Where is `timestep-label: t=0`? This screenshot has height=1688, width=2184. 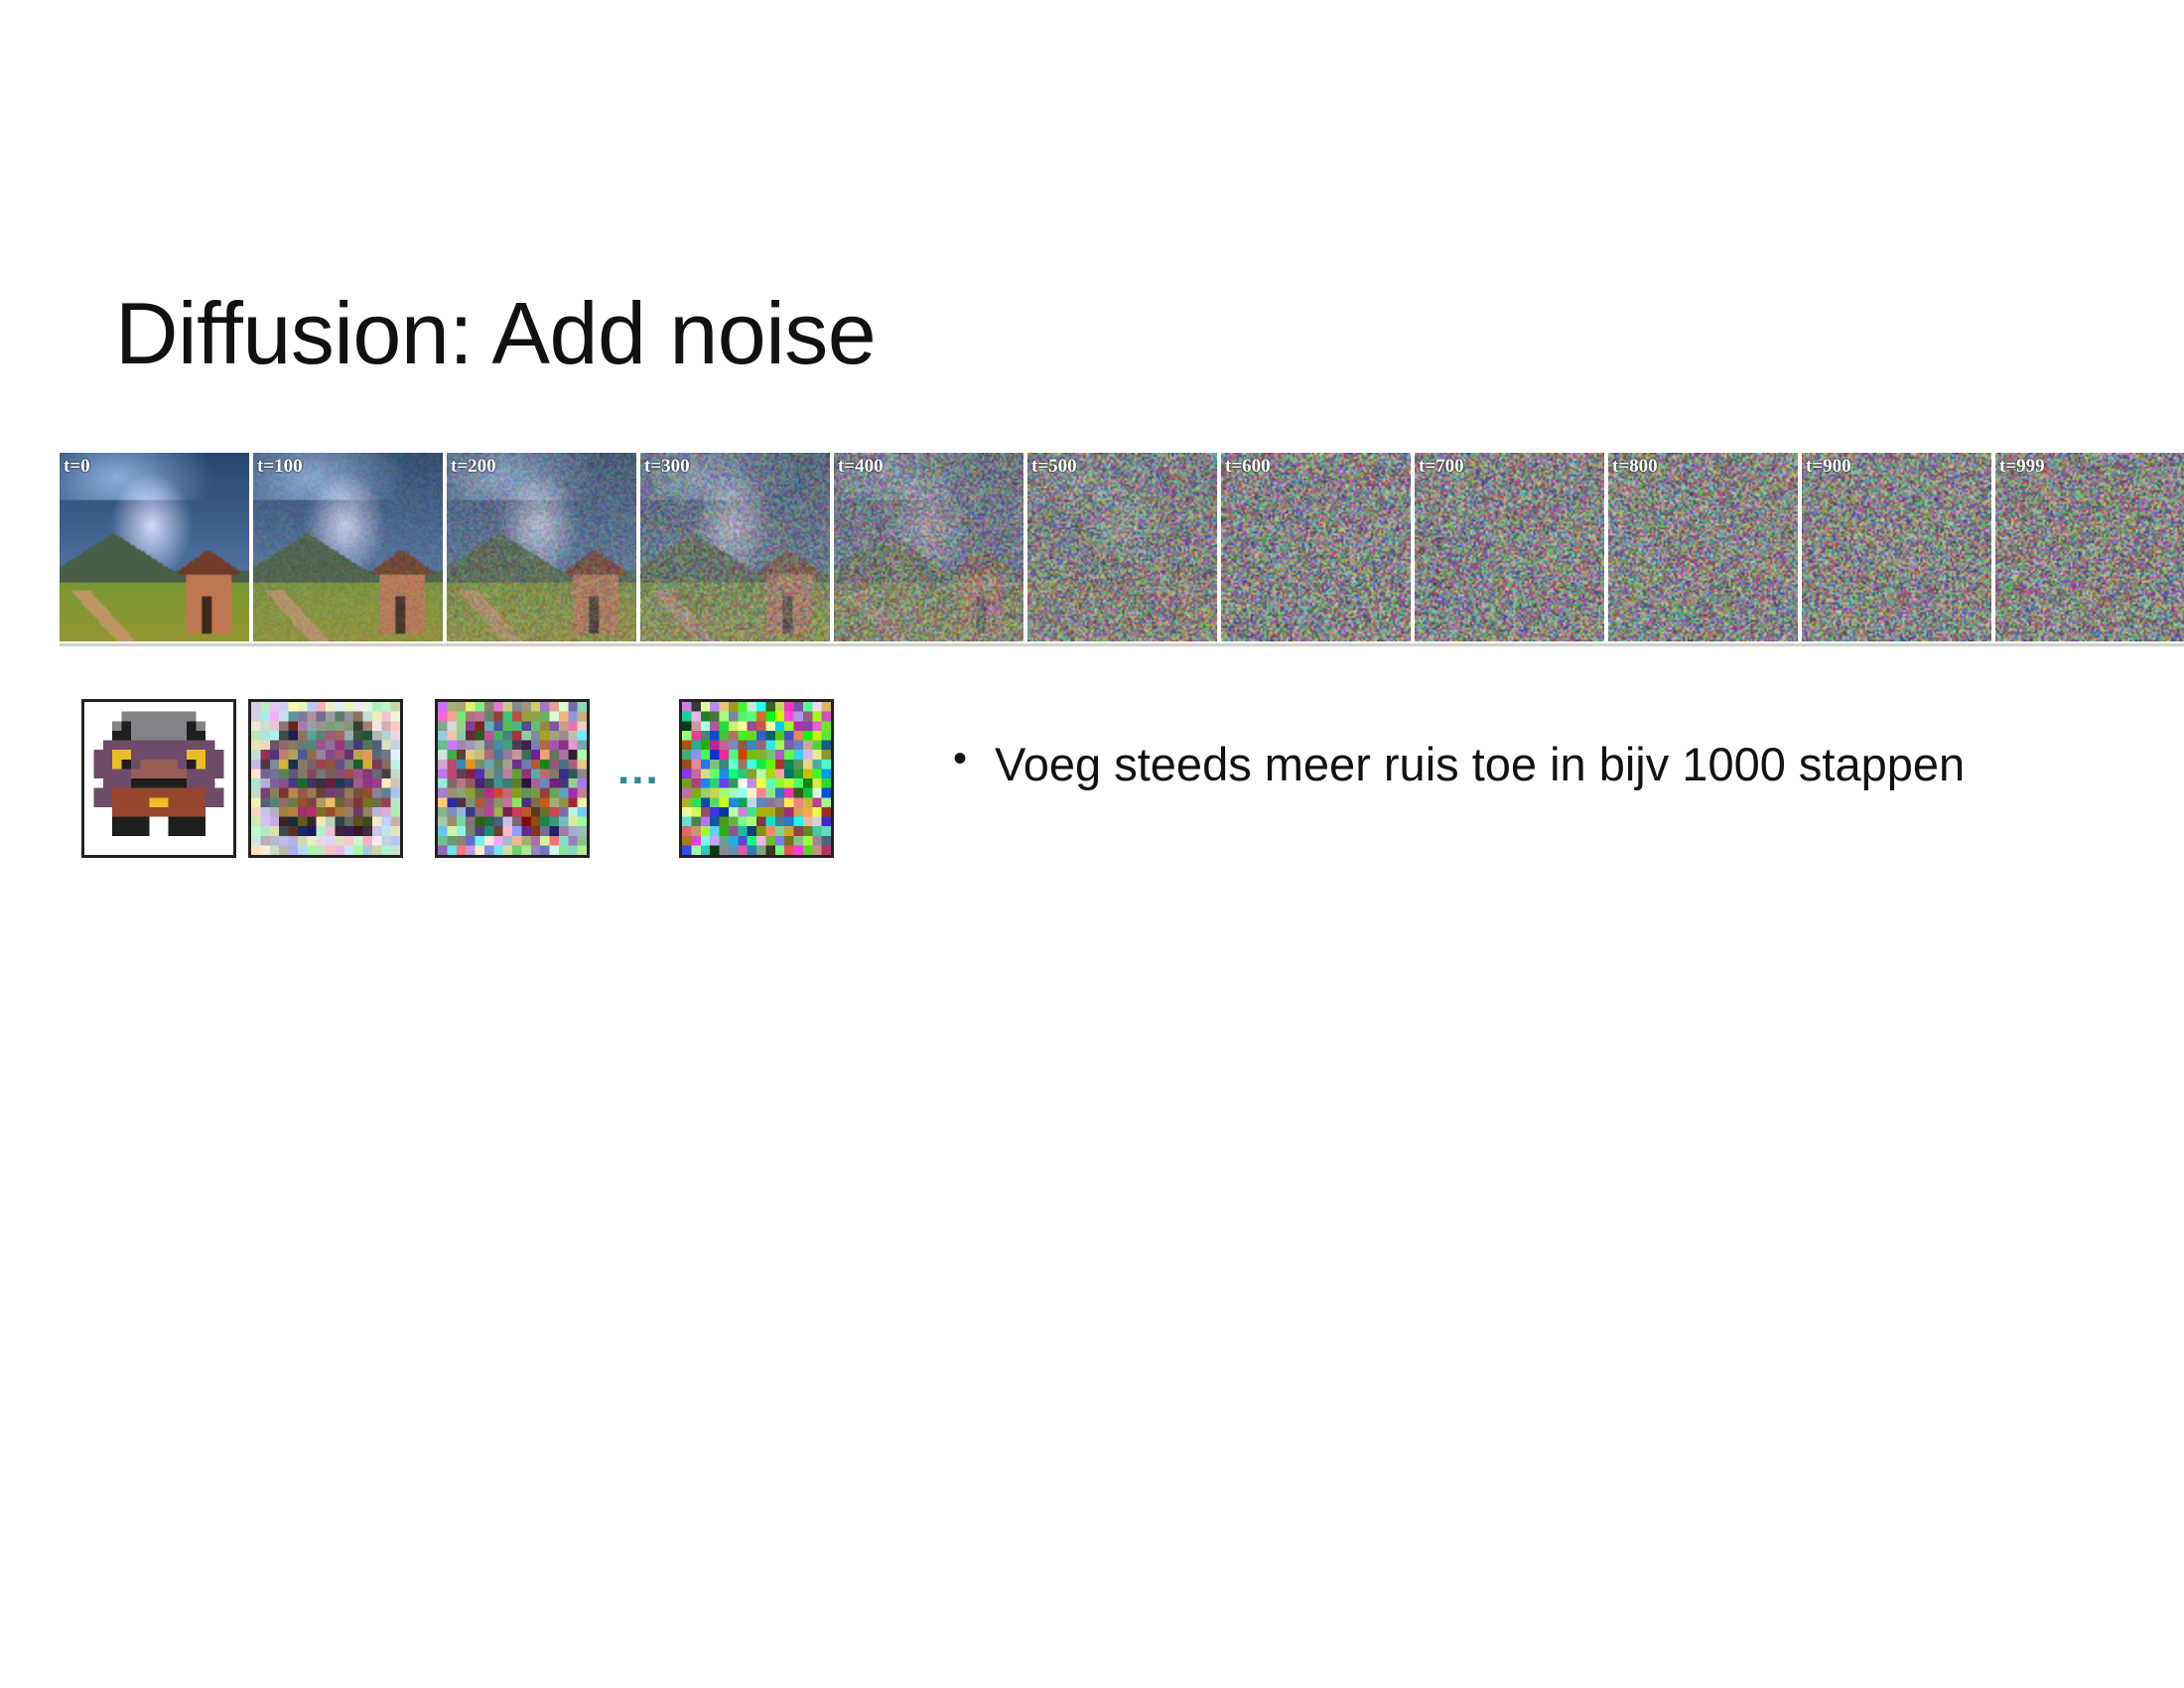 timestep-label: t=0 is located at coordinates (77, 466).